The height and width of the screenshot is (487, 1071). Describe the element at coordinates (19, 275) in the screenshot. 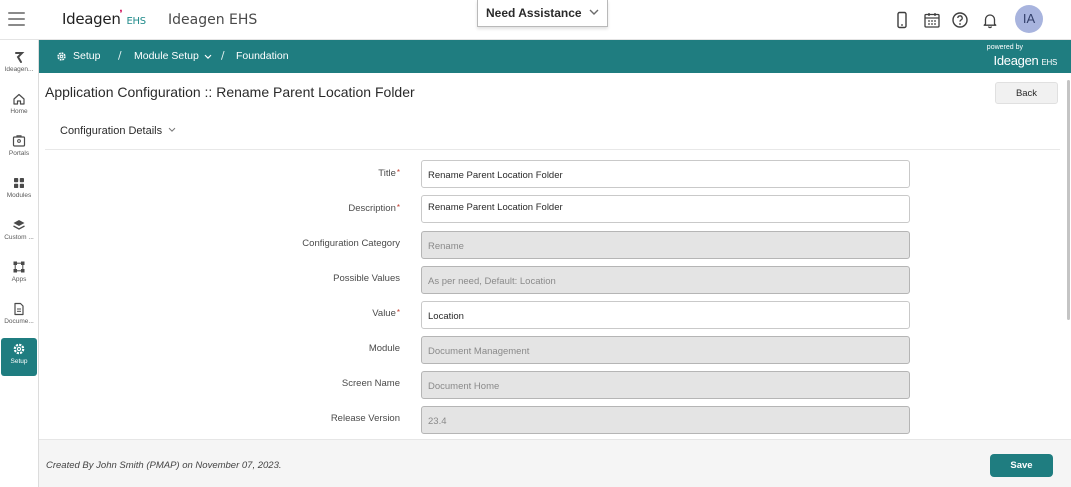

I see `sidebar-item-apps: Apps` at that location.